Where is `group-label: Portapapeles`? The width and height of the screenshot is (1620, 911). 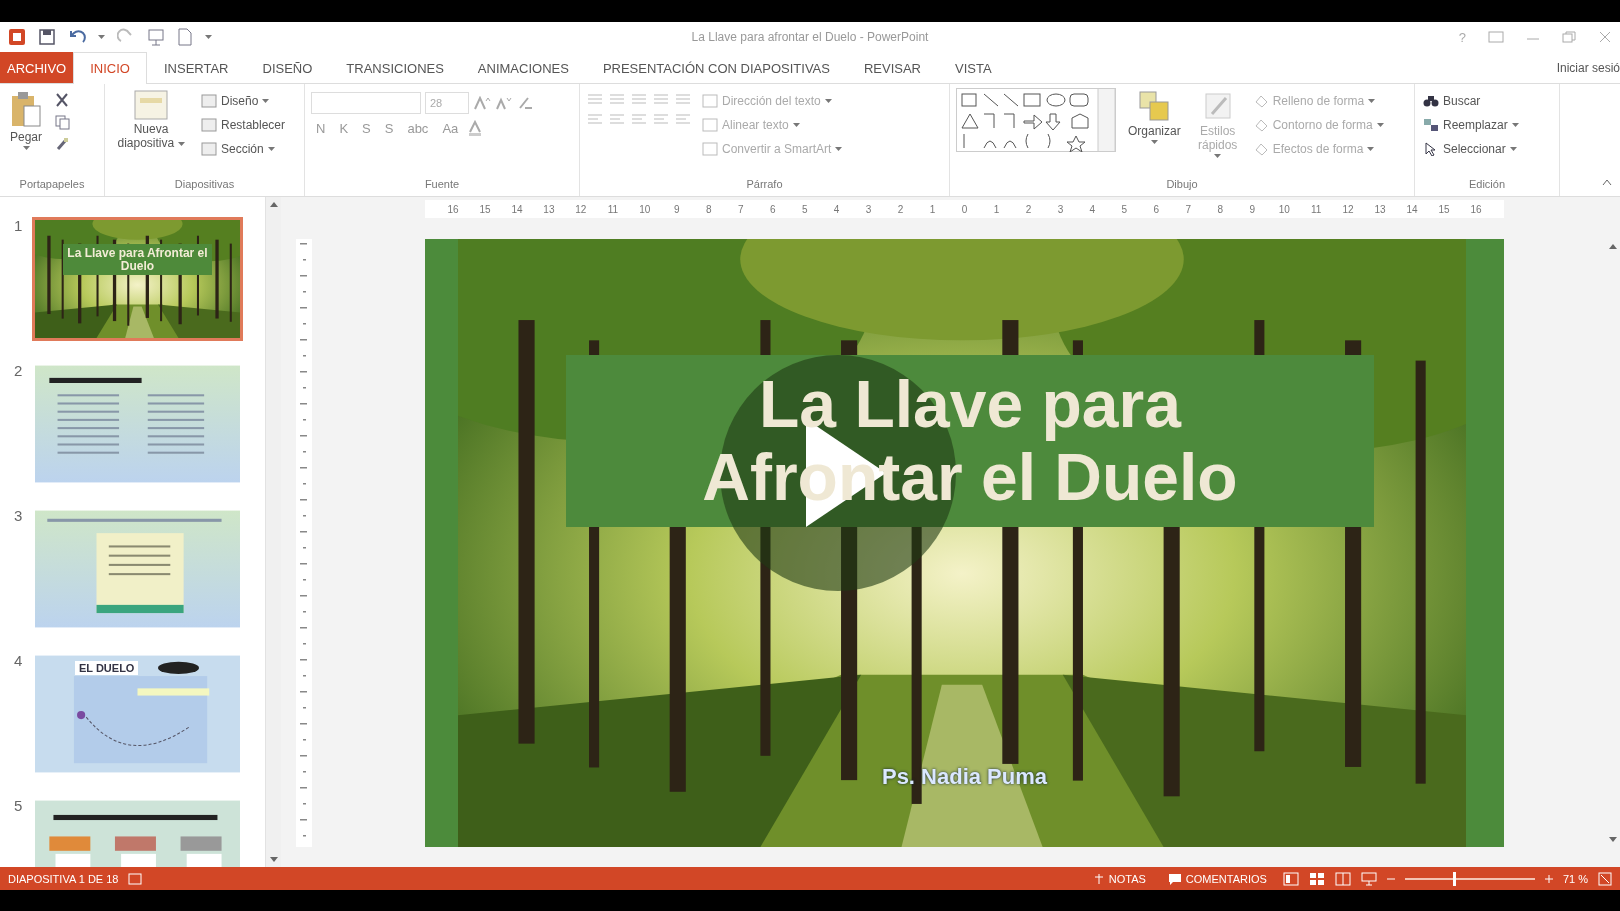
group-label: Portapapeles is located at coordinates (52, 185).